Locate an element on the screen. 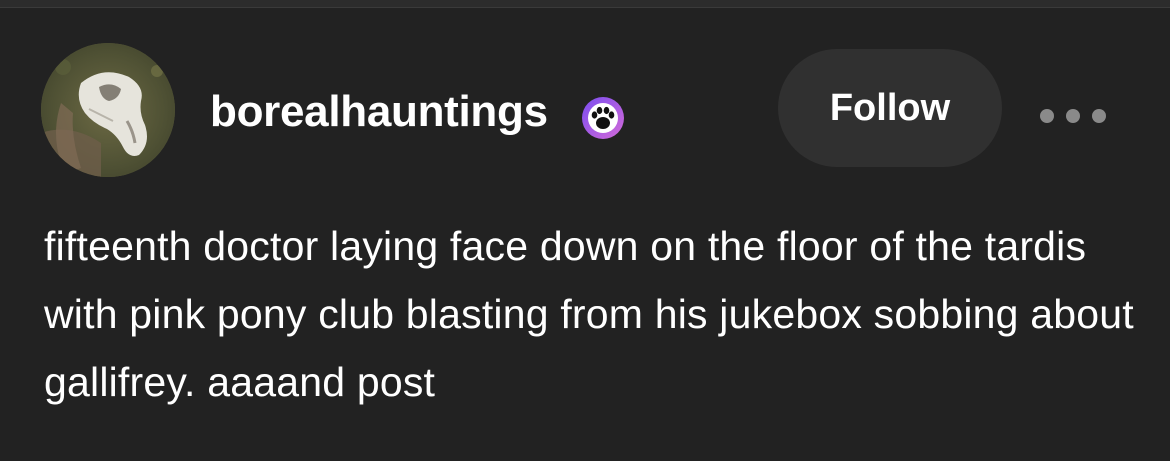 The image size is (1170, 461). top-divider is located at coordinates (585, 4).